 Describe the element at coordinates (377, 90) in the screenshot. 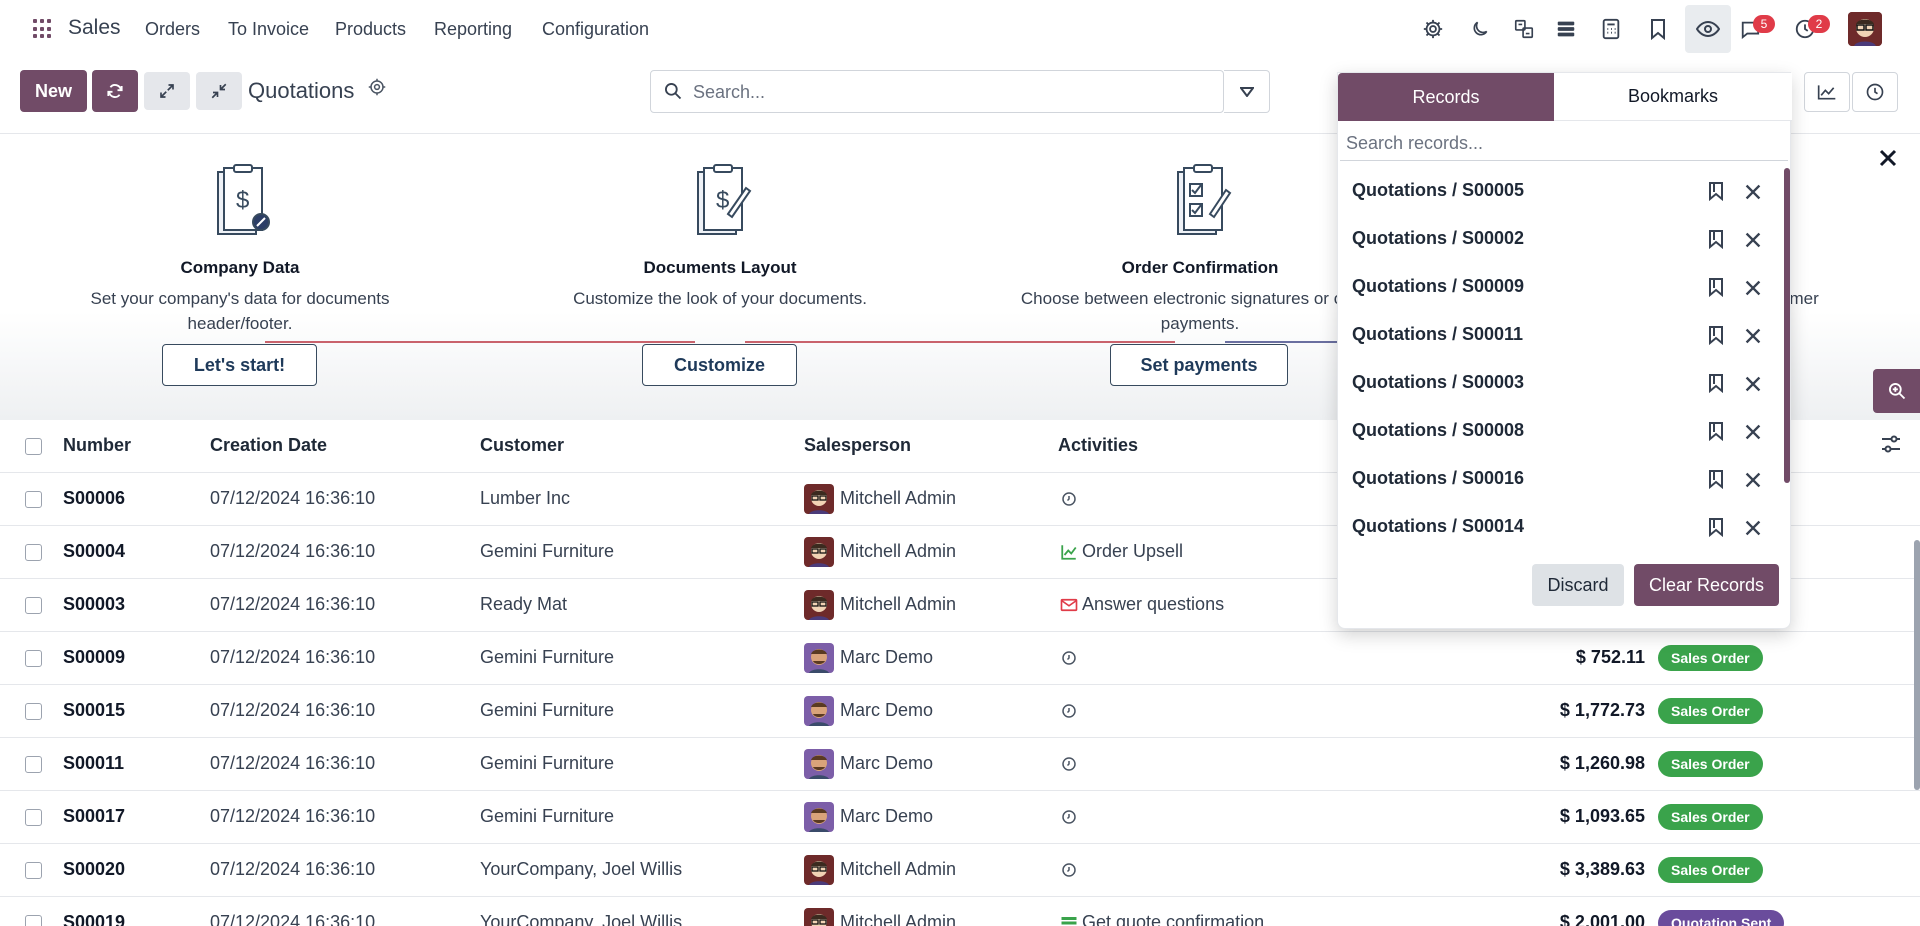

I see `title-gear-icon` at that location.